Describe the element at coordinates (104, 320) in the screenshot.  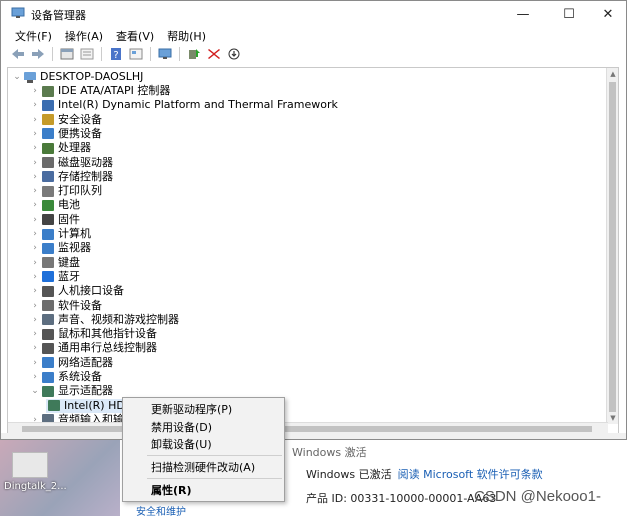
I see `tree-category-item: › 声音、视频和游戏控制器` at that location.